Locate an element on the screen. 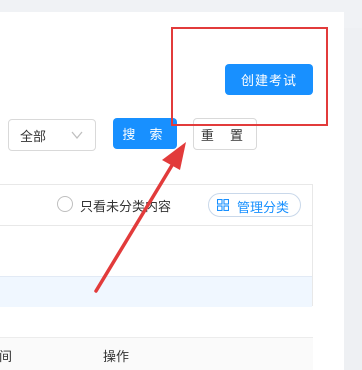  unclassified-only-radio is located at coordinates (65, 204).